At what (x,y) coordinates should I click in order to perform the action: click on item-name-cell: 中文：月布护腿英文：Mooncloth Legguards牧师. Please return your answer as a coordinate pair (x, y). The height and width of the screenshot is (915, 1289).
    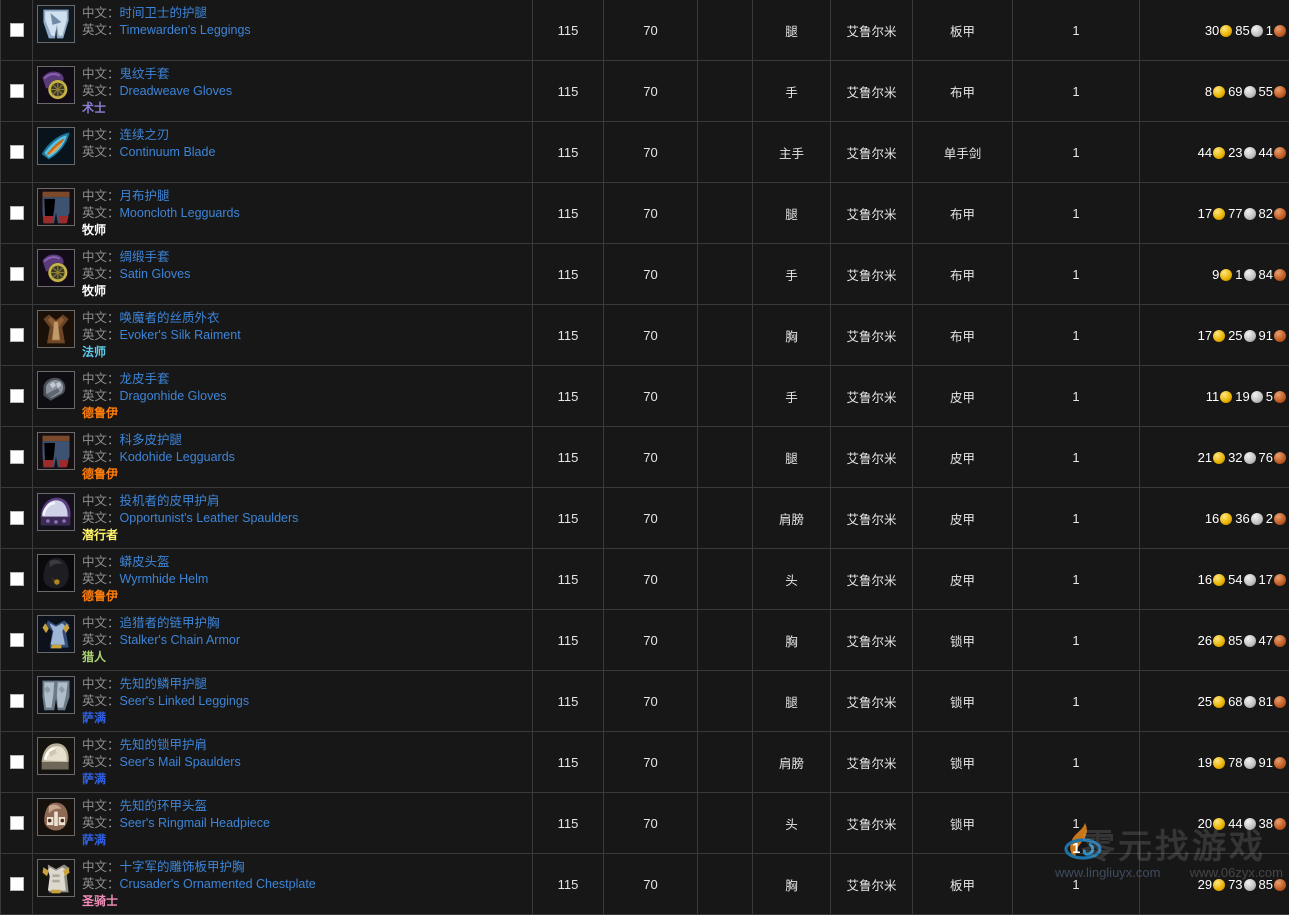
    Looking at the image, I should click on (283, 213).